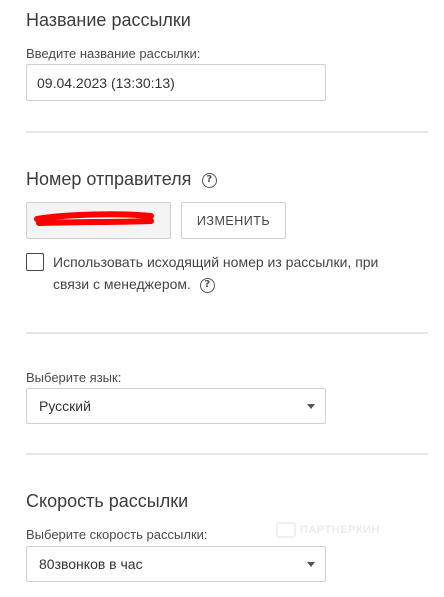 The width and height of the screenshot is (444, 597). I want to click on campaign-name-title: Название рассылки, so click(108, 20).